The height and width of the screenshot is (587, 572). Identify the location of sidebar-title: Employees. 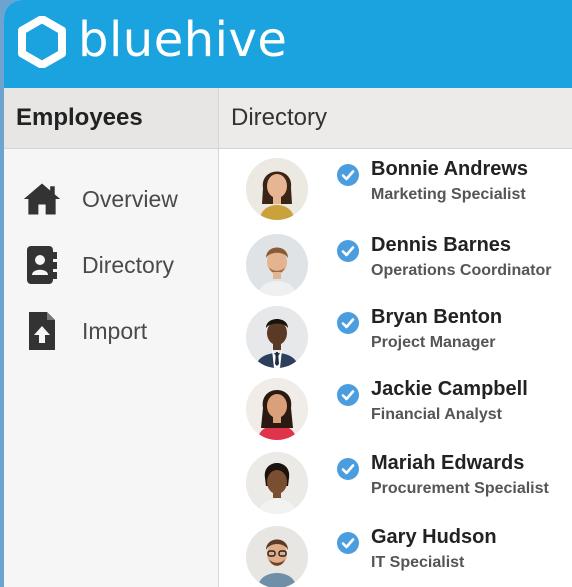
(111, 118).